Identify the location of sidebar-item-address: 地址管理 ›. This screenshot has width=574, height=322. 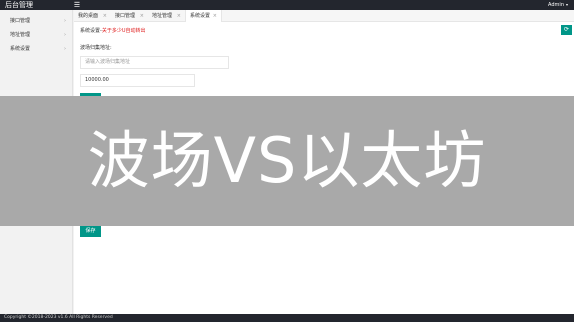
(36, 35).